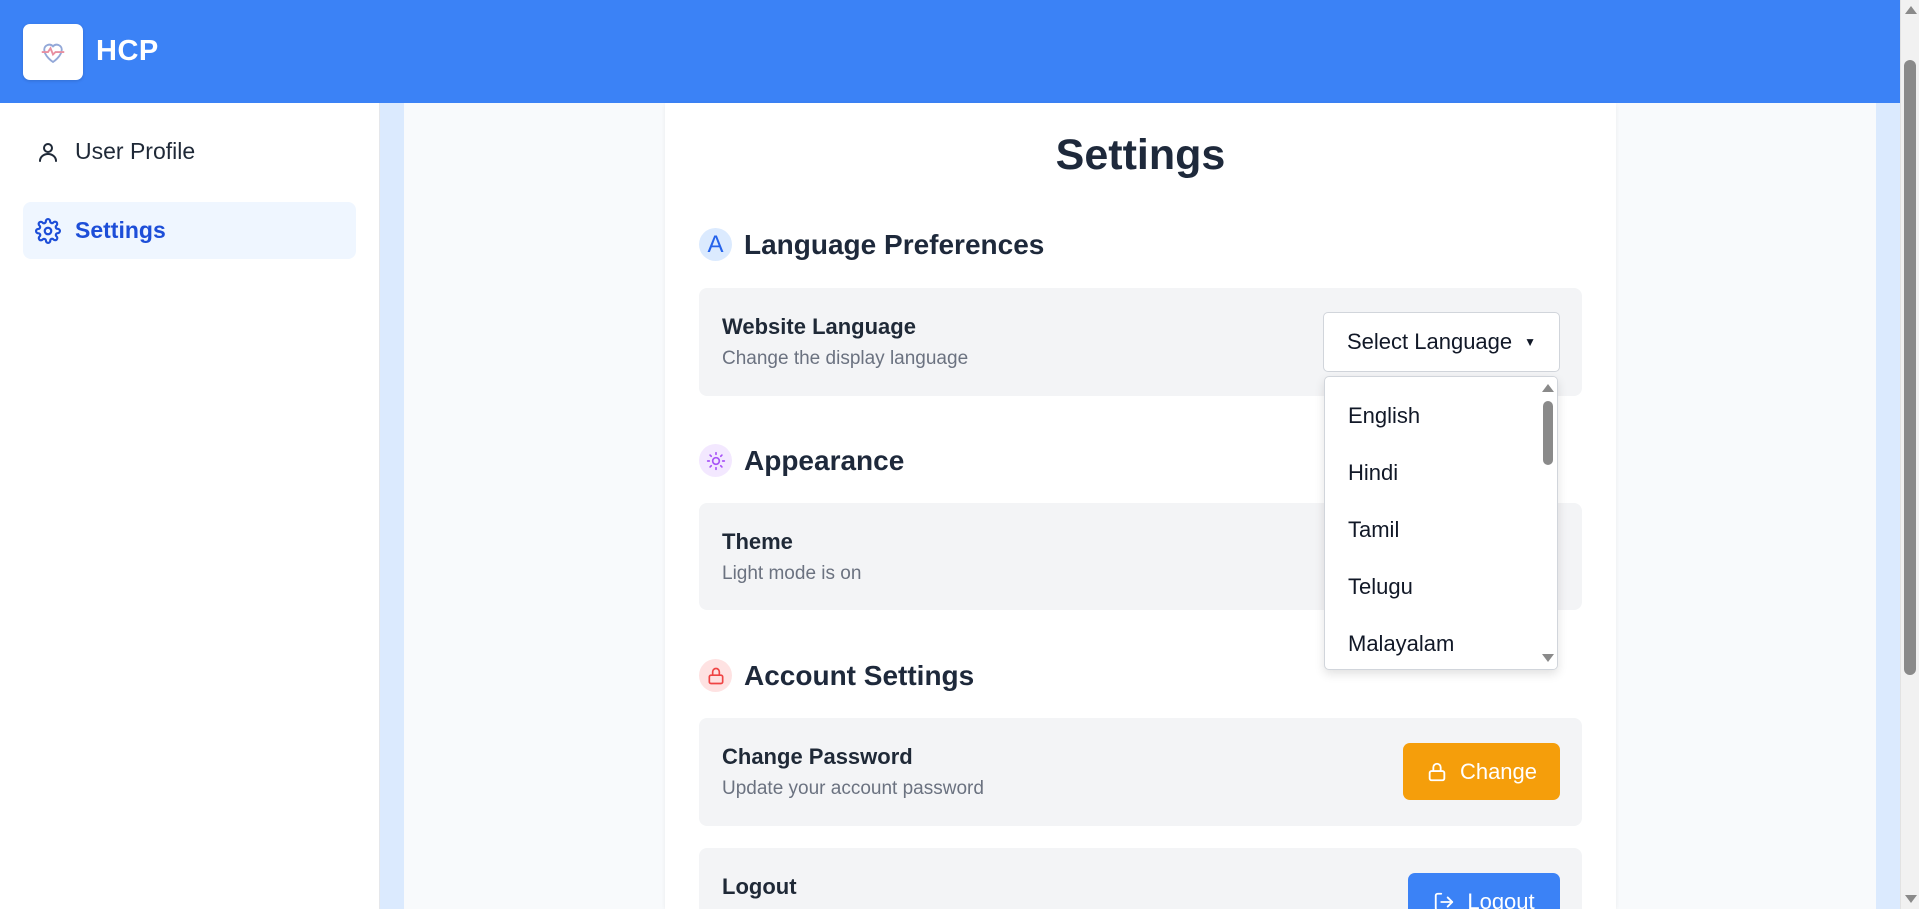 This screenshot has height=909, width=1919. What do you see at coordinates (1548, 523) in the screenshot?
I see `dropdown-scrollbar` at bounding box center [1548, 523].